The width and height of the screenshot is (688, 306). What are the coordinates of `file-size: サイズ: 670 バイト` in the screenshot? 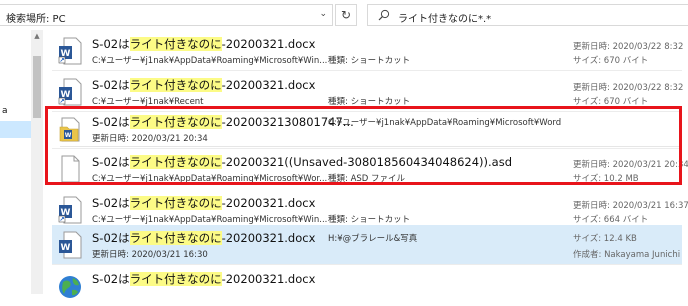 It's located at (611, 61).